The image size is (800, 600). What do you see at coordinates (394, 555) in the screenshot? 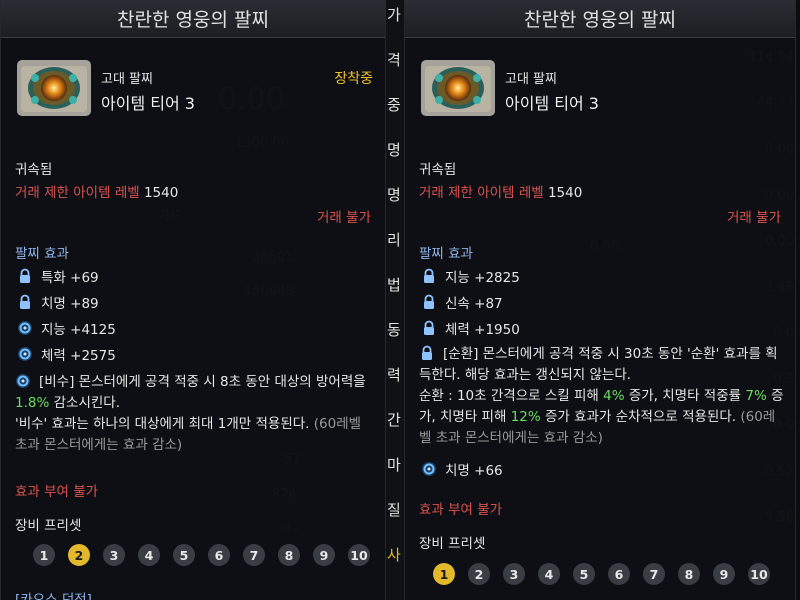
I see `stat-label-char: 사` at bounding box center [394, 555].